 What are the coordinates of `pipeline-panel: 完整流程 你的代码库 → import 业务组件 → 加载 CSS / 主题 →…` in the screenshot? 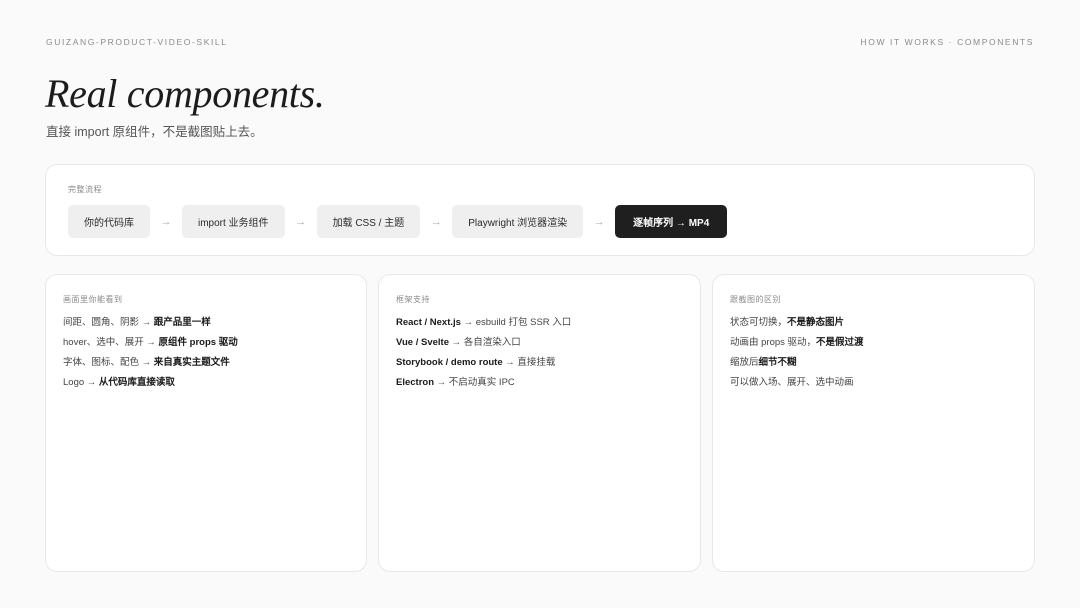 It's located at (540, 210).